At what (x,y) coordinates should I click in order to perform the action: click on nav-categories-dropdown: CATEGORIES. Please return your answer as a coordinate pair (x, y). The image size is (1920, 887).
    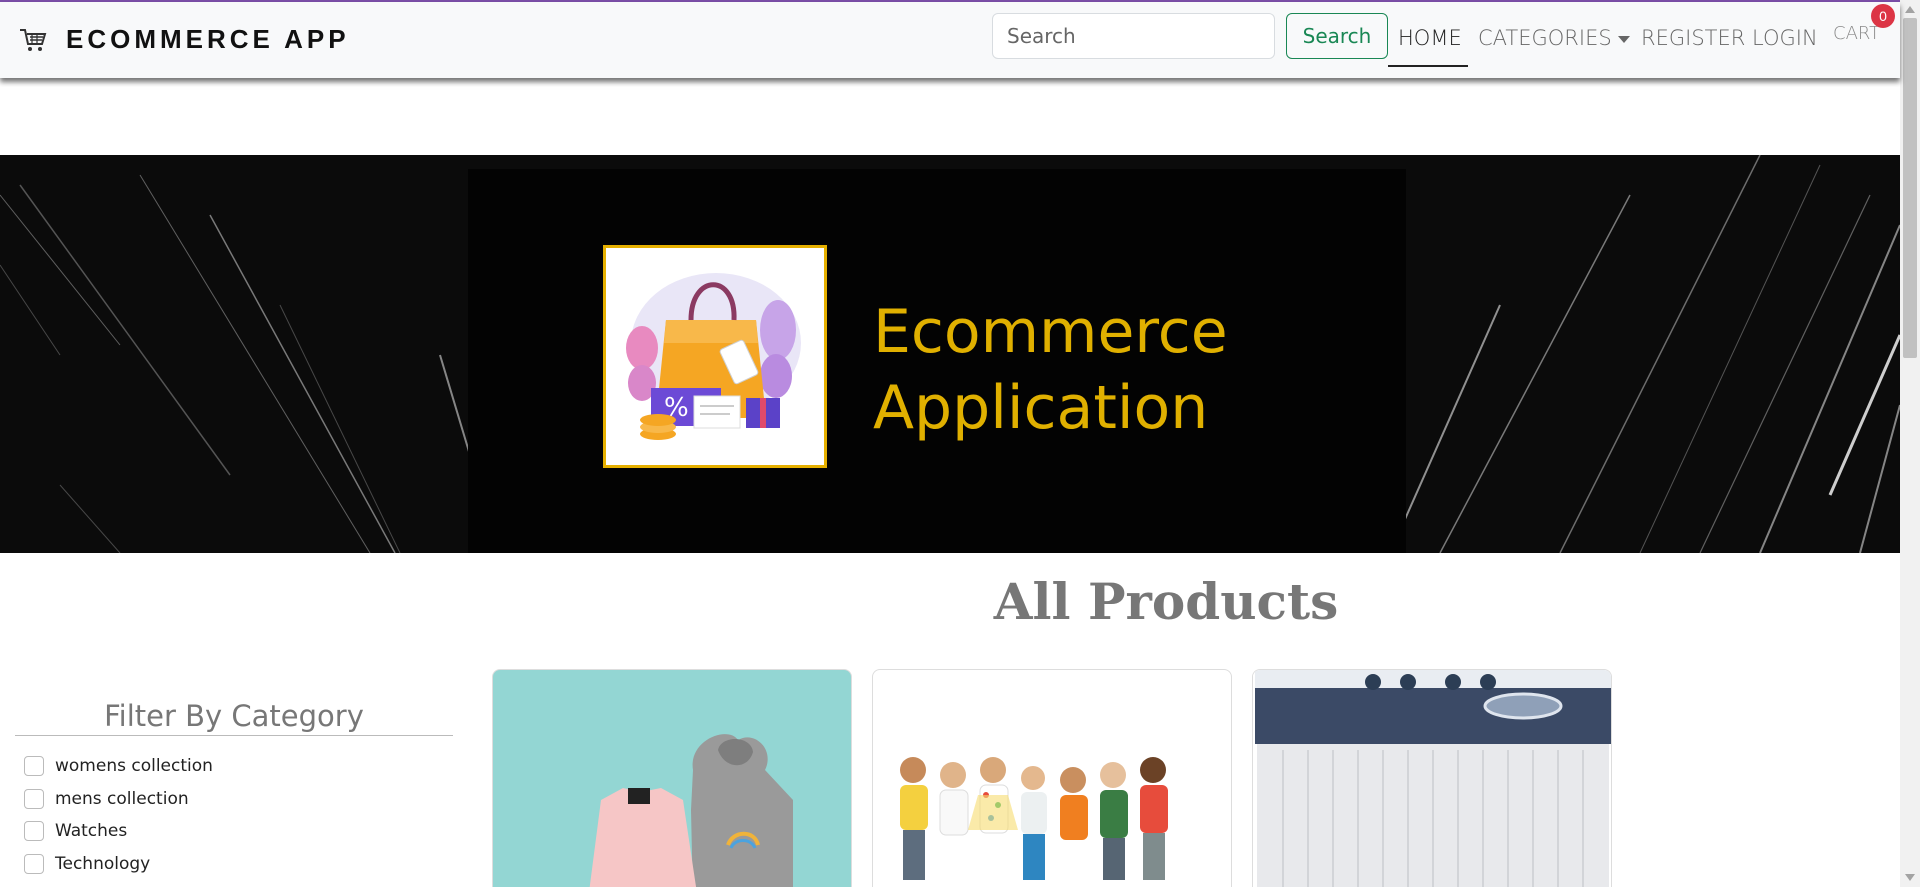
    Looking at the image, I should click on (1554, 38).